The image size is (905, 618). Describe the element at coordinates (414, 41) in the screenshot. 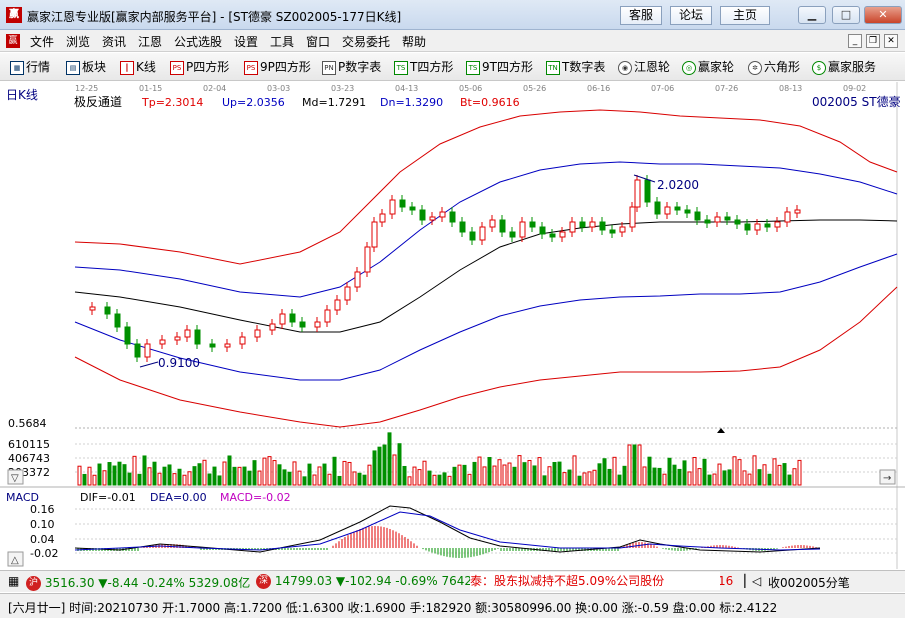

I see `menu-help: 帮助` at that location.